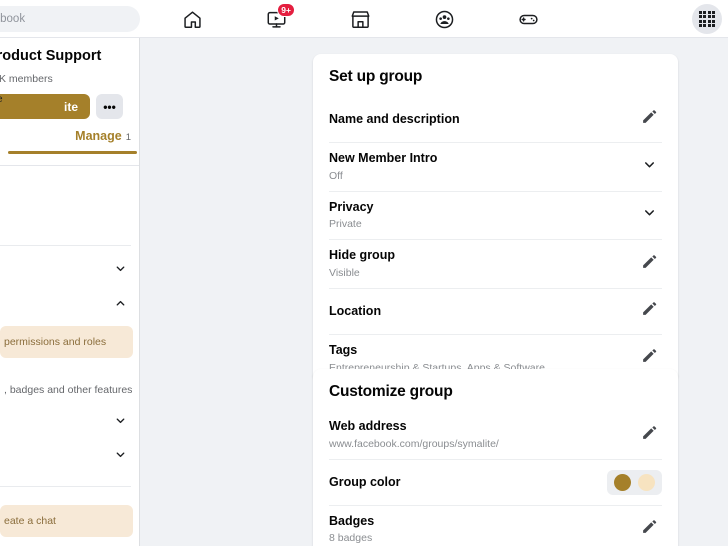 The height and width of the screenshot is (546, 728). What do you see at coordinates (468, 482) in the screenshot?
I see `row-text: Group color` at bounding box center [468, 482].